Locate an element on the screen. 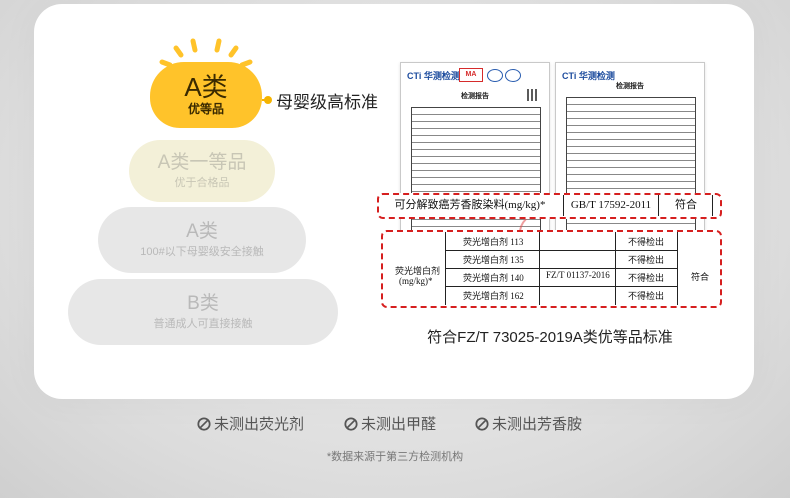 This screenshot has height=498, width=790. fluorescent-row-name: 荧光增白剂 135 is located at coordinates (493, 260).